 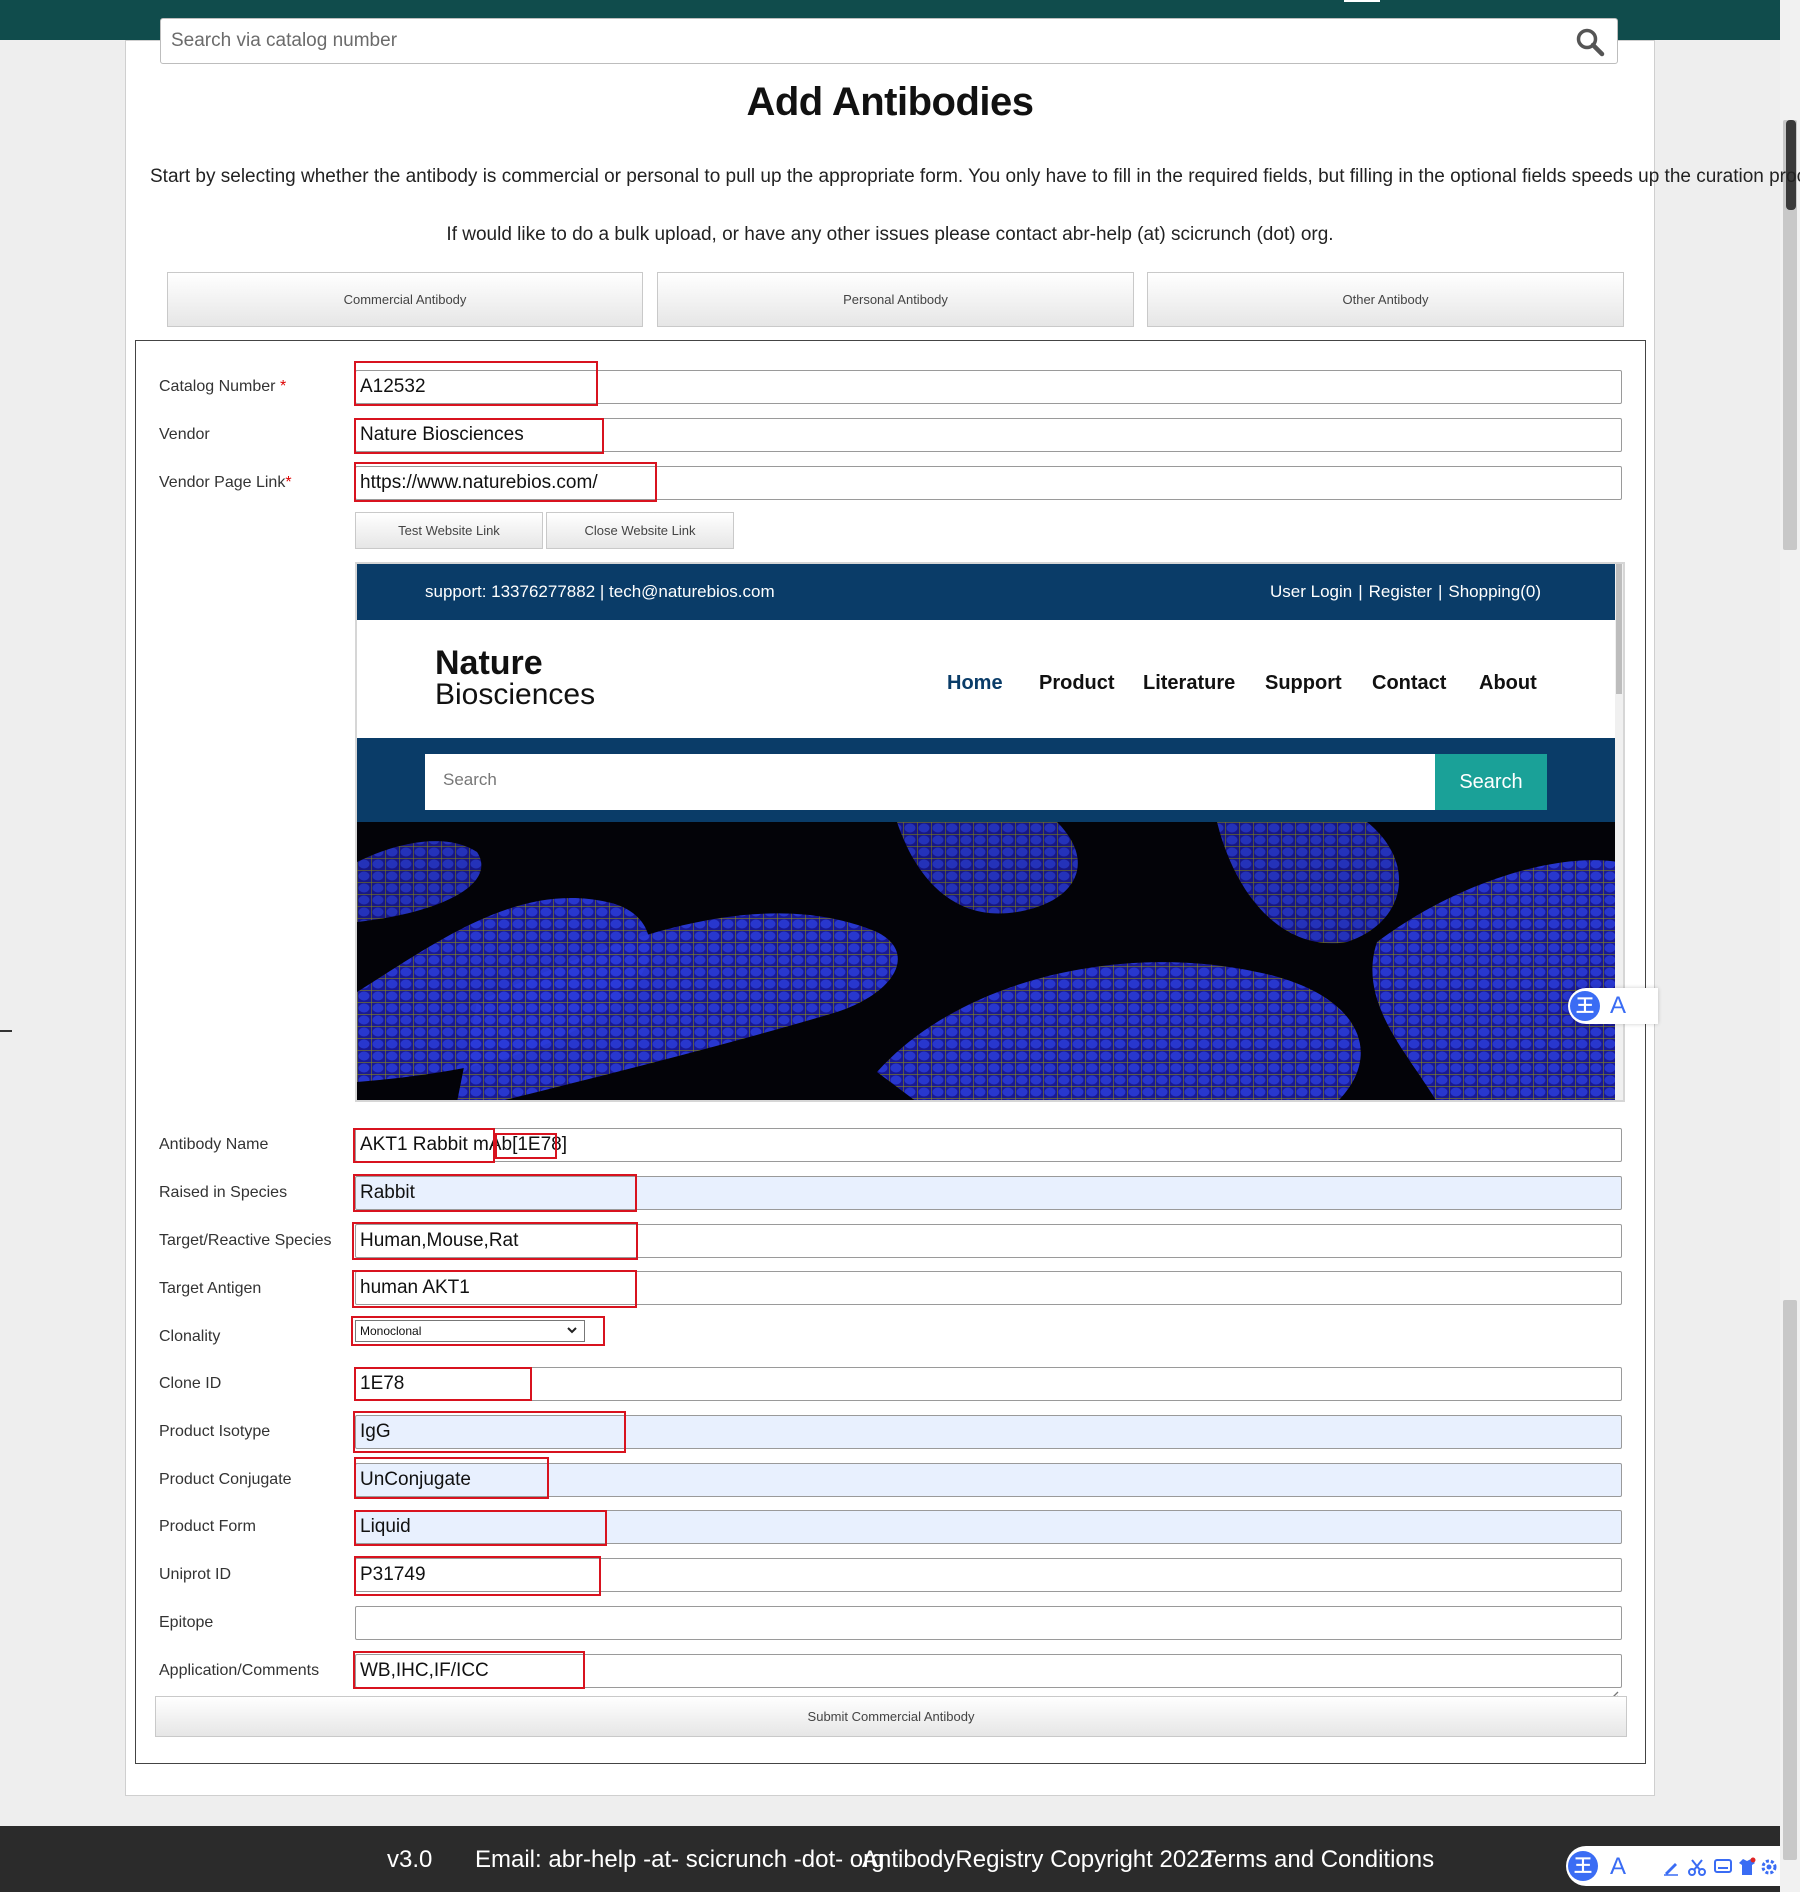 I want to click on vendor-nav-about: About, so click(x=1508, y=683).